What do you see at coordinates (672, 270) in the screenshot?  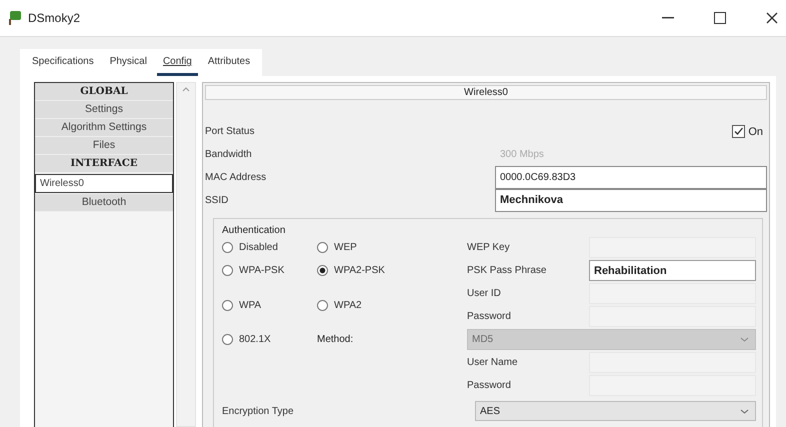 I see `input-field: Rehabilitation` at bounding box center [672, 270].